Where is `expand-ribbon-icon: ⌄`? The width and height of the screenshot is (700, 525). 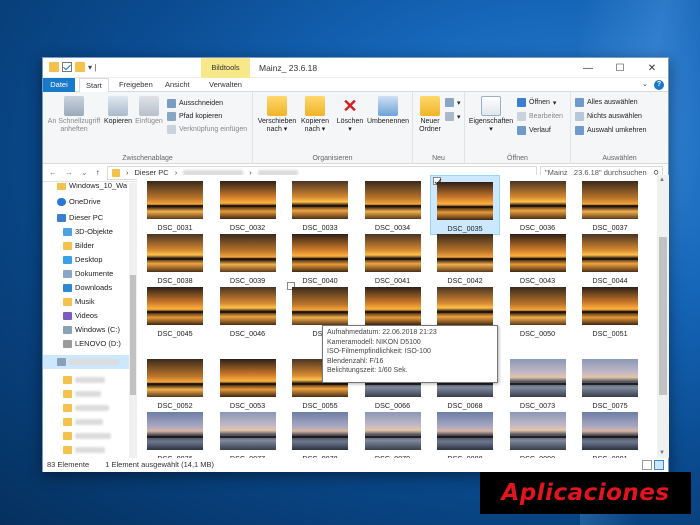 expand-ribbon-icon: ⌄ is located at coordinates (645, 85).